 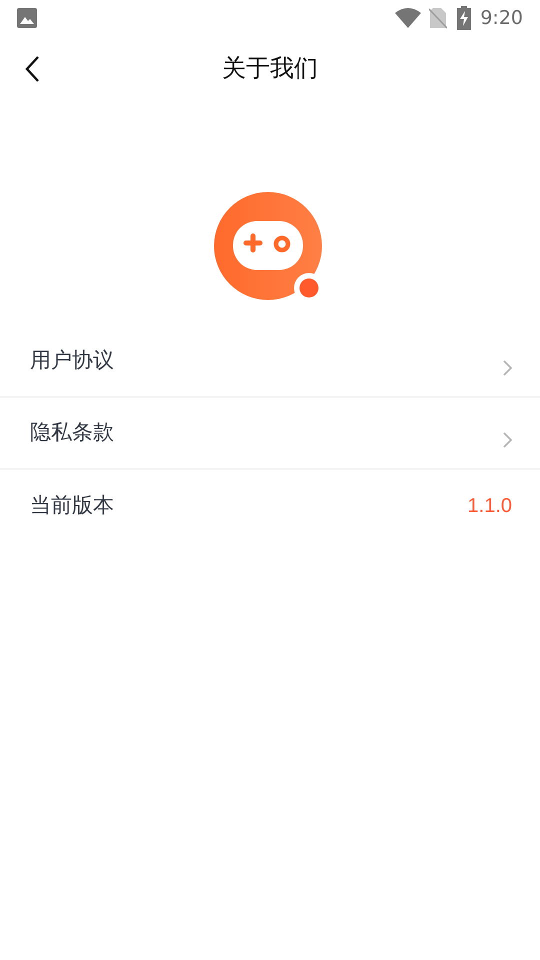 What do you see at coordinates (438, 18) in the screenshot?
I see `no-sim-icon` at bounding box center [438, 18].